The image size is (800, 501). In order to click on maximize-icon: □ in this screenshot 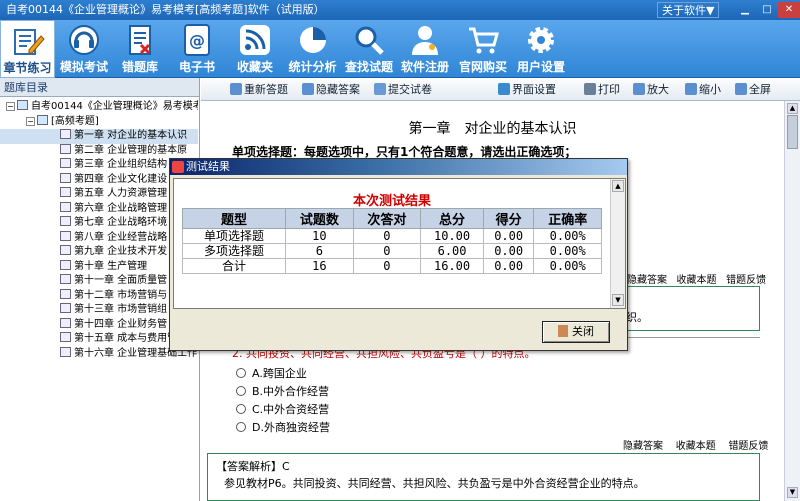, I will do `click(767, 10)`.